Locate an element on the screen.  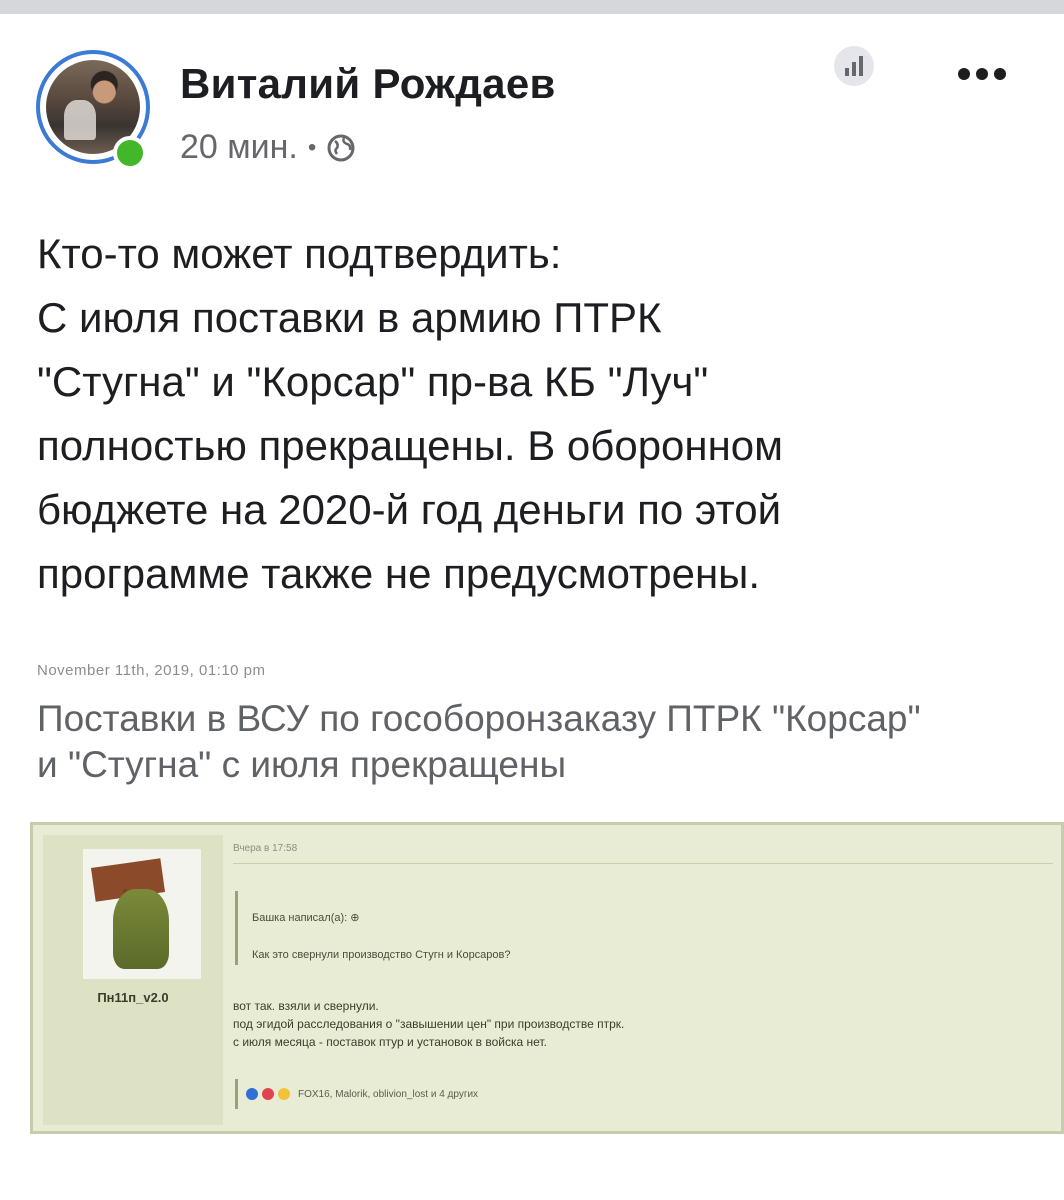
reaction-names: FOX16, Malorik, oblivion_lost и 4 других is located at coordinates (388, 1094).